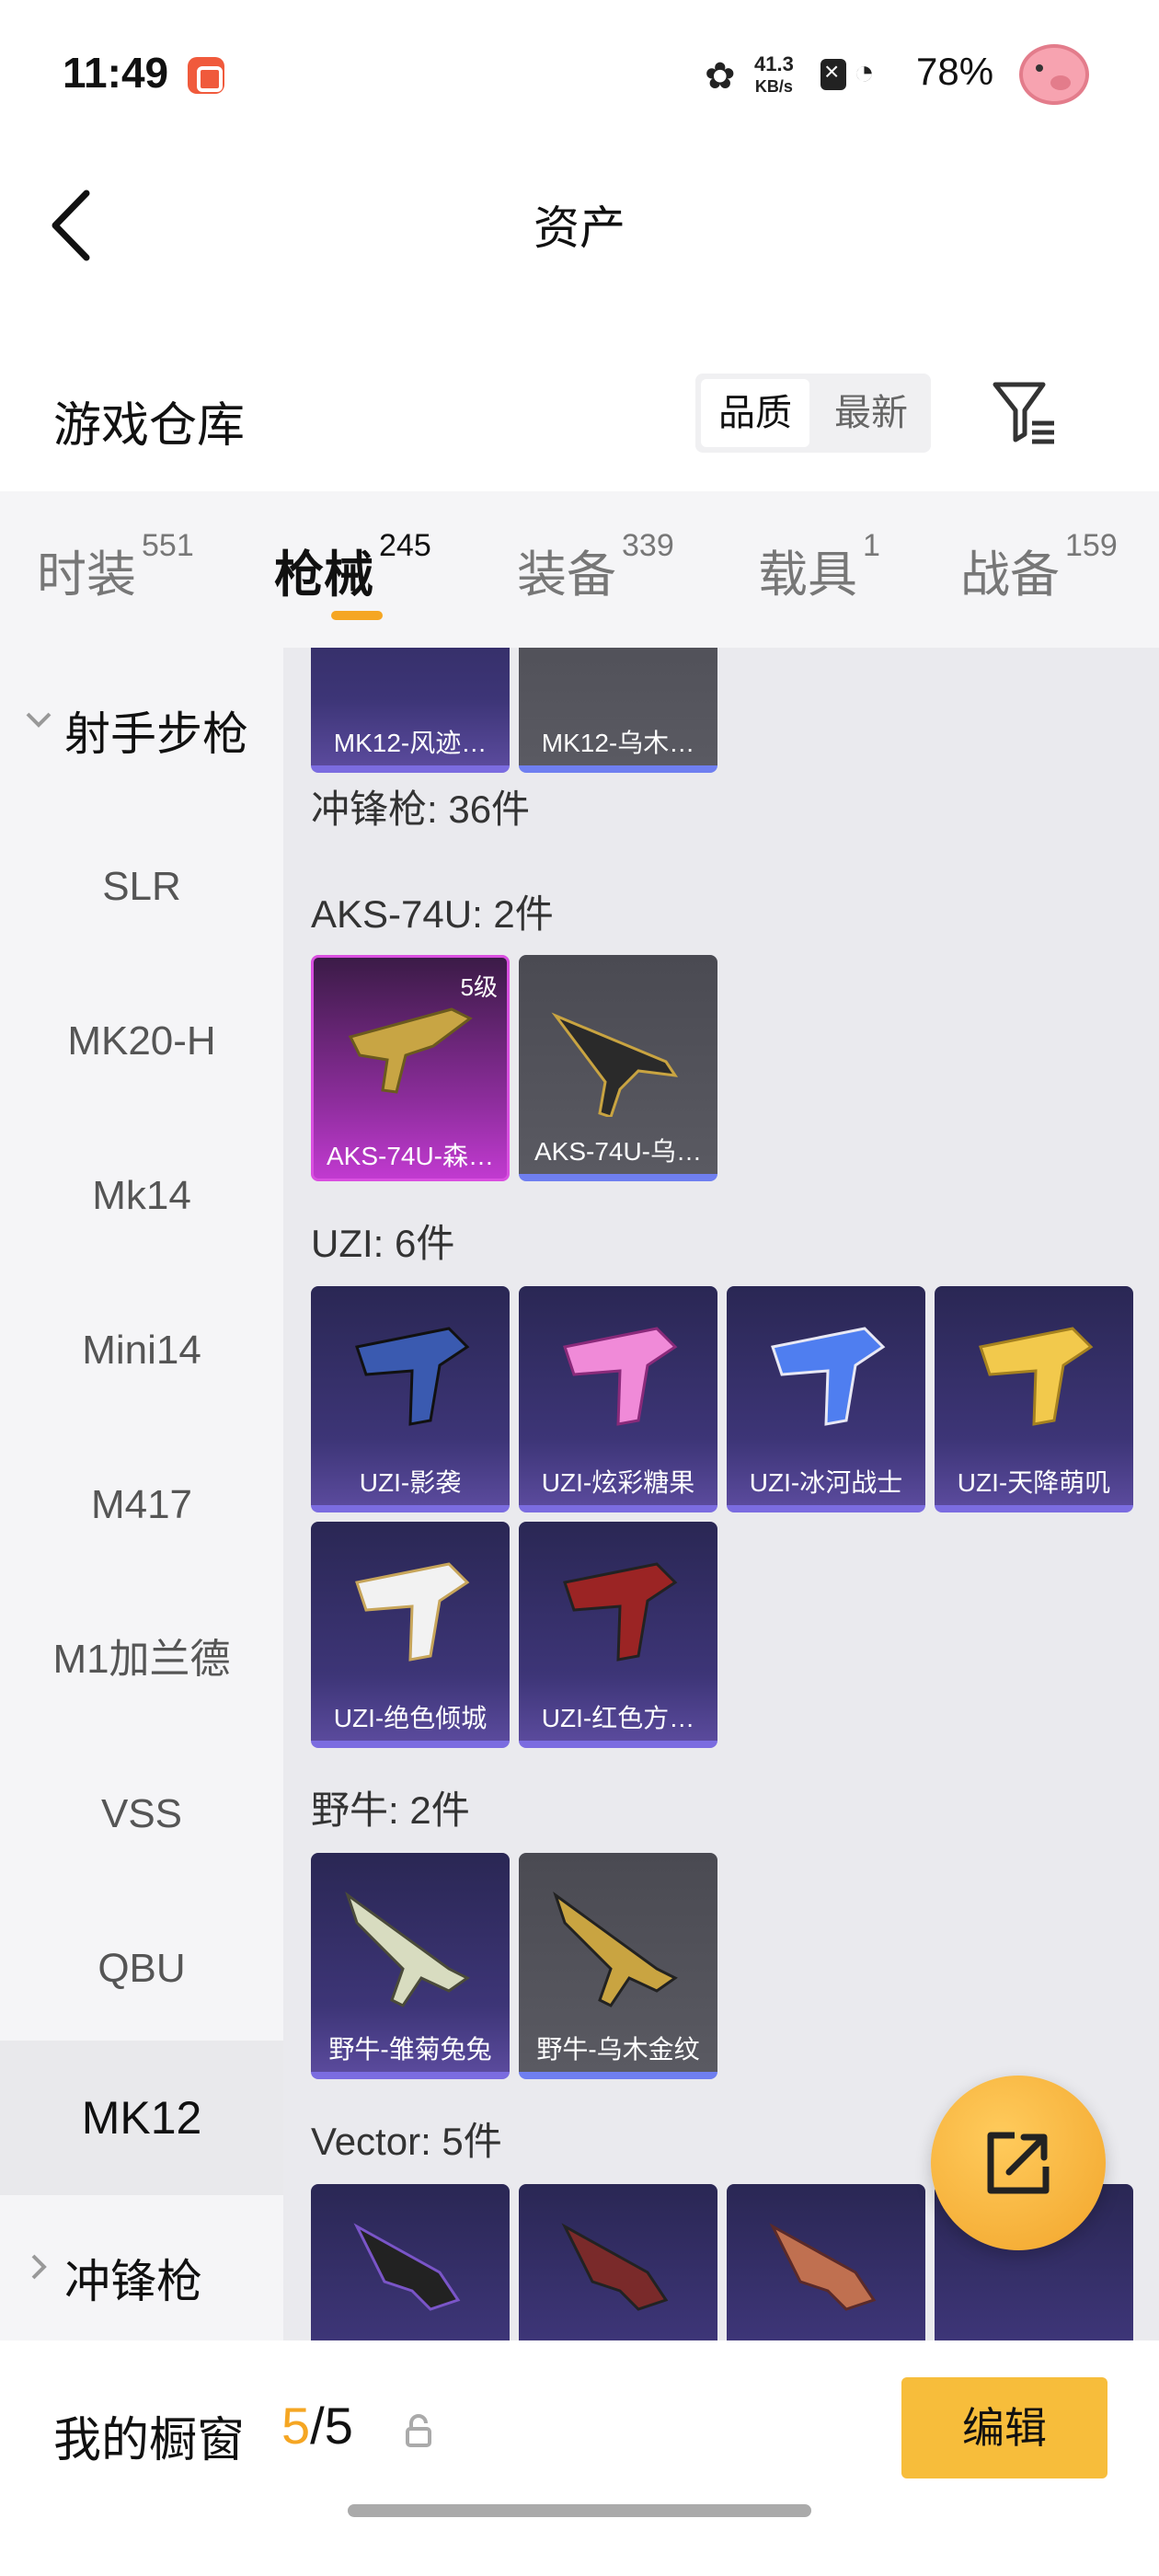  What do you see at coordinates (86, 575) in the screenshot?
I see `tab-label: 时装` at bounding box center [86, 575].